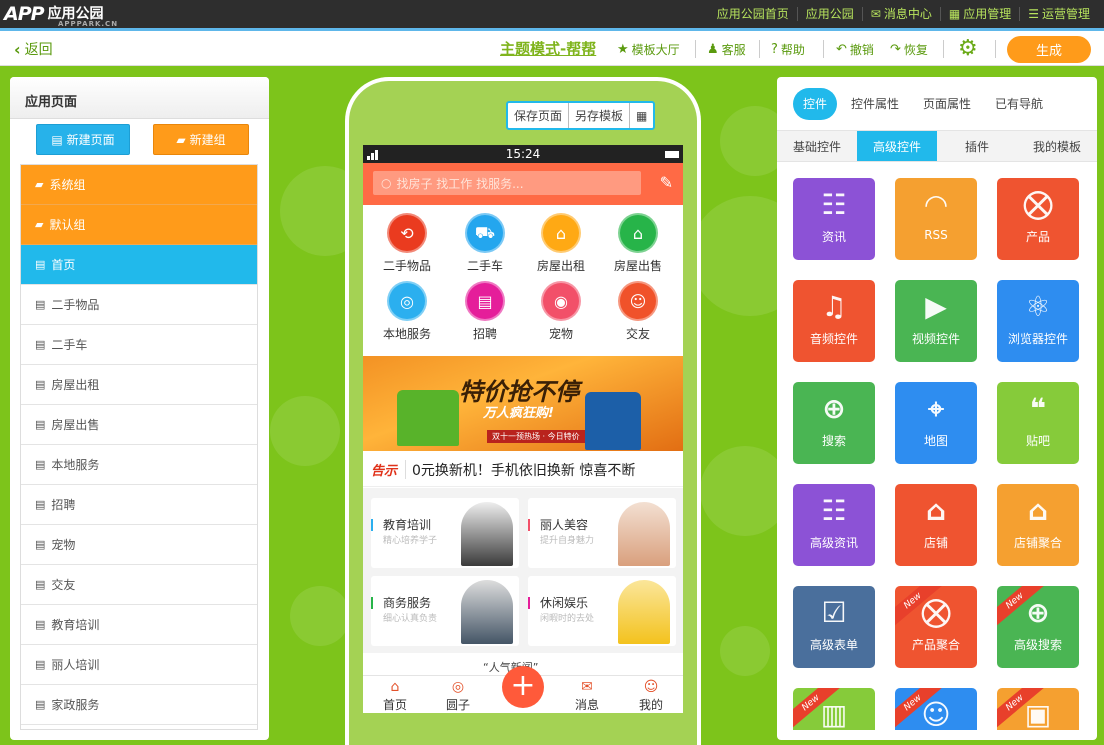 This screenshot has width=1104, height=745. I want to click on category-item: ◉ 宠物, so click(561, 311).